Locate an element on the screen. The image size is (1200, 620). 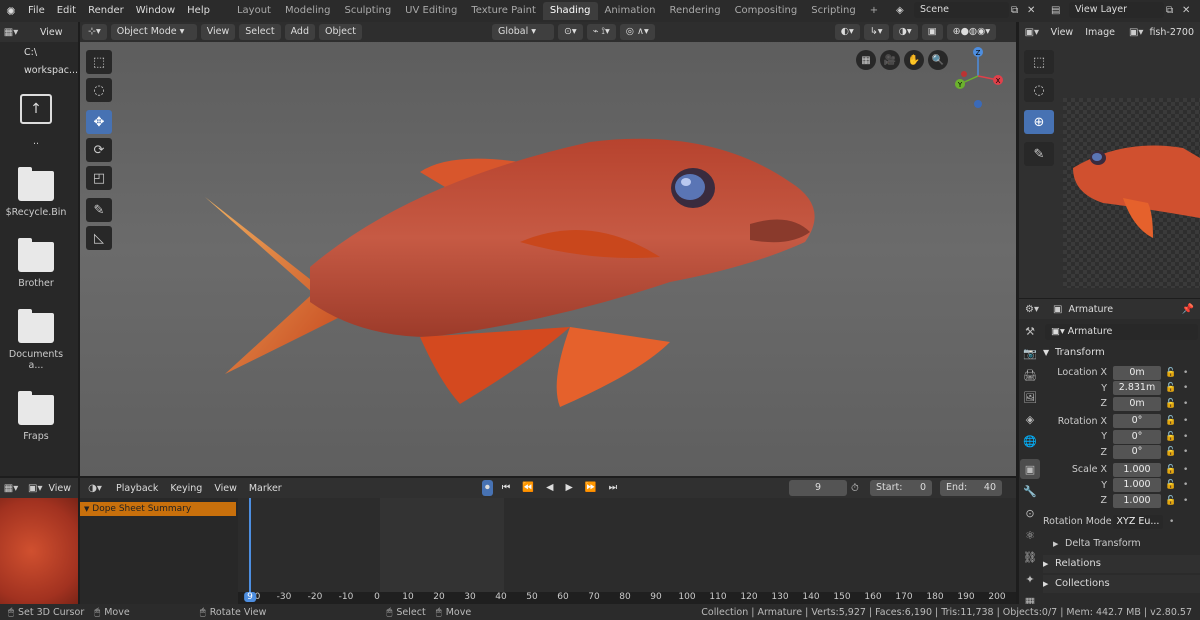
viewport-menu-select: Select is located at coordinates (260, 32).